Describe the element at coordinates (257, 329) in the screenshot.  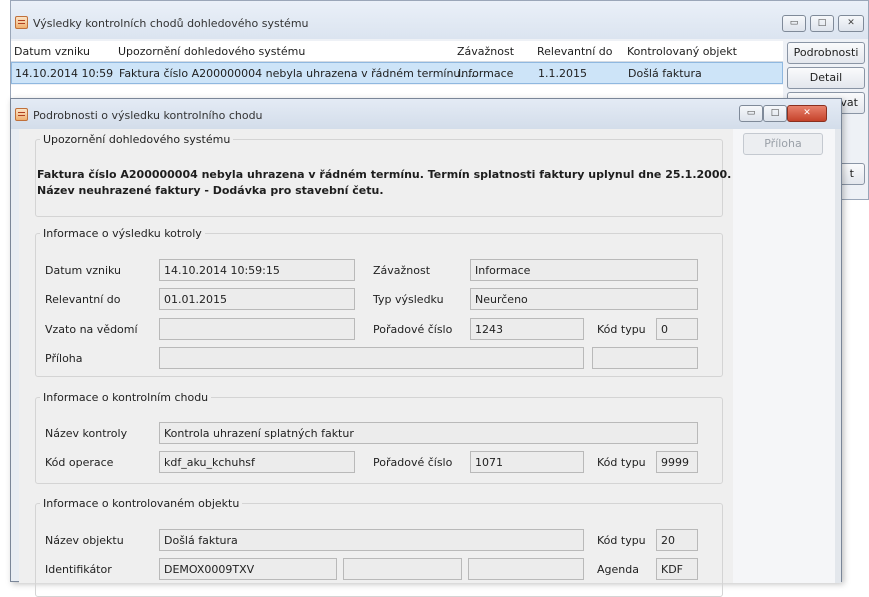
I see `vzato-na-vedomi-field` at that location.